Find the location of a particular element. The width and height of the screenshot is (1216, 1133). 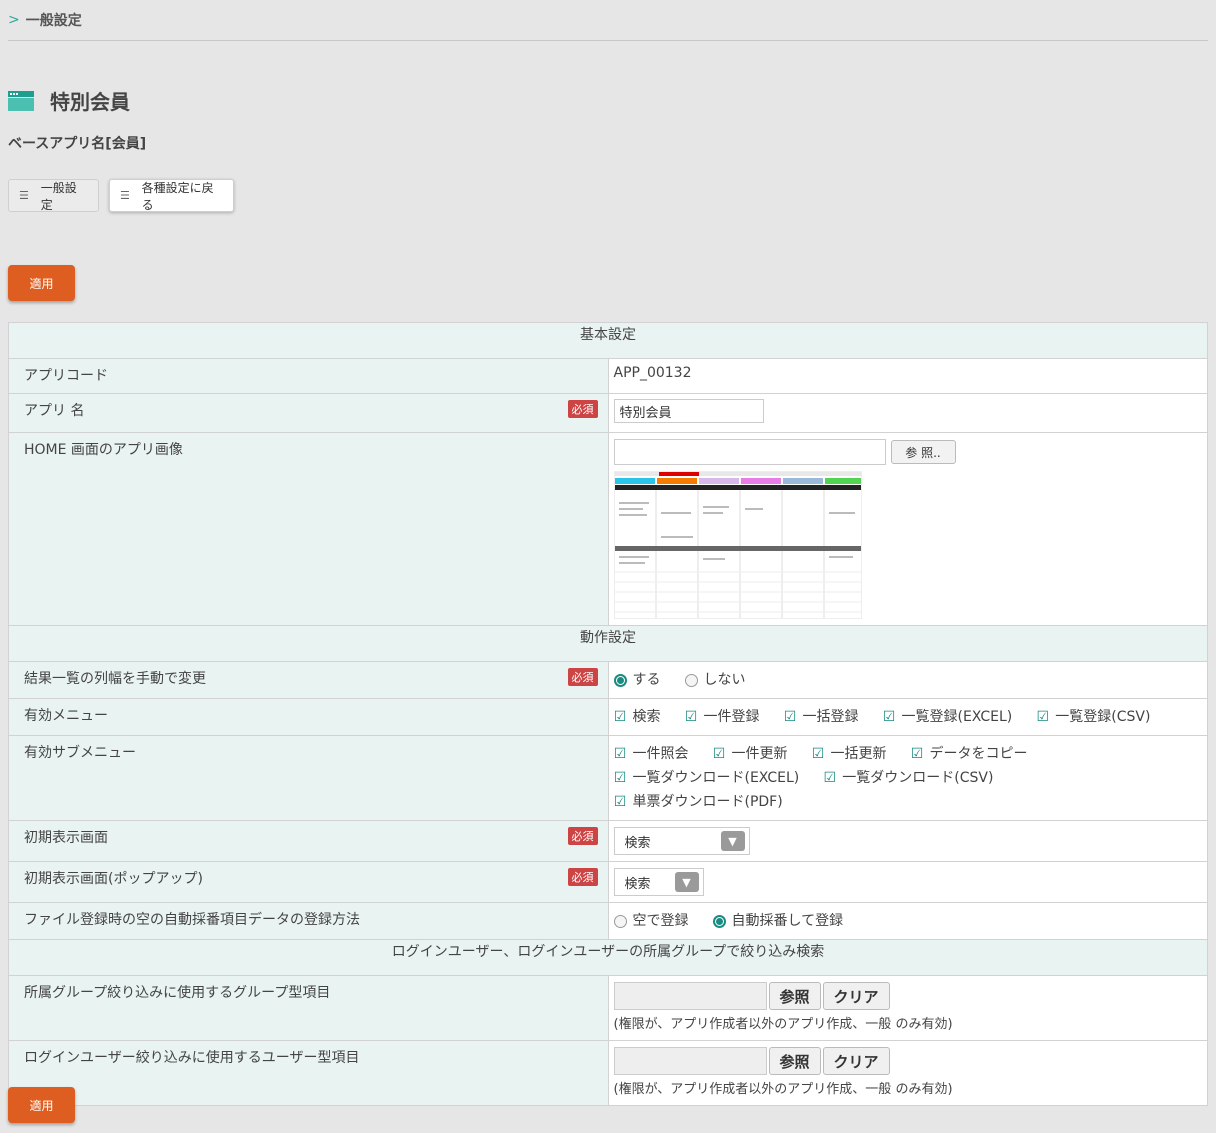

app-name-input is located at coordinates (688, 411).